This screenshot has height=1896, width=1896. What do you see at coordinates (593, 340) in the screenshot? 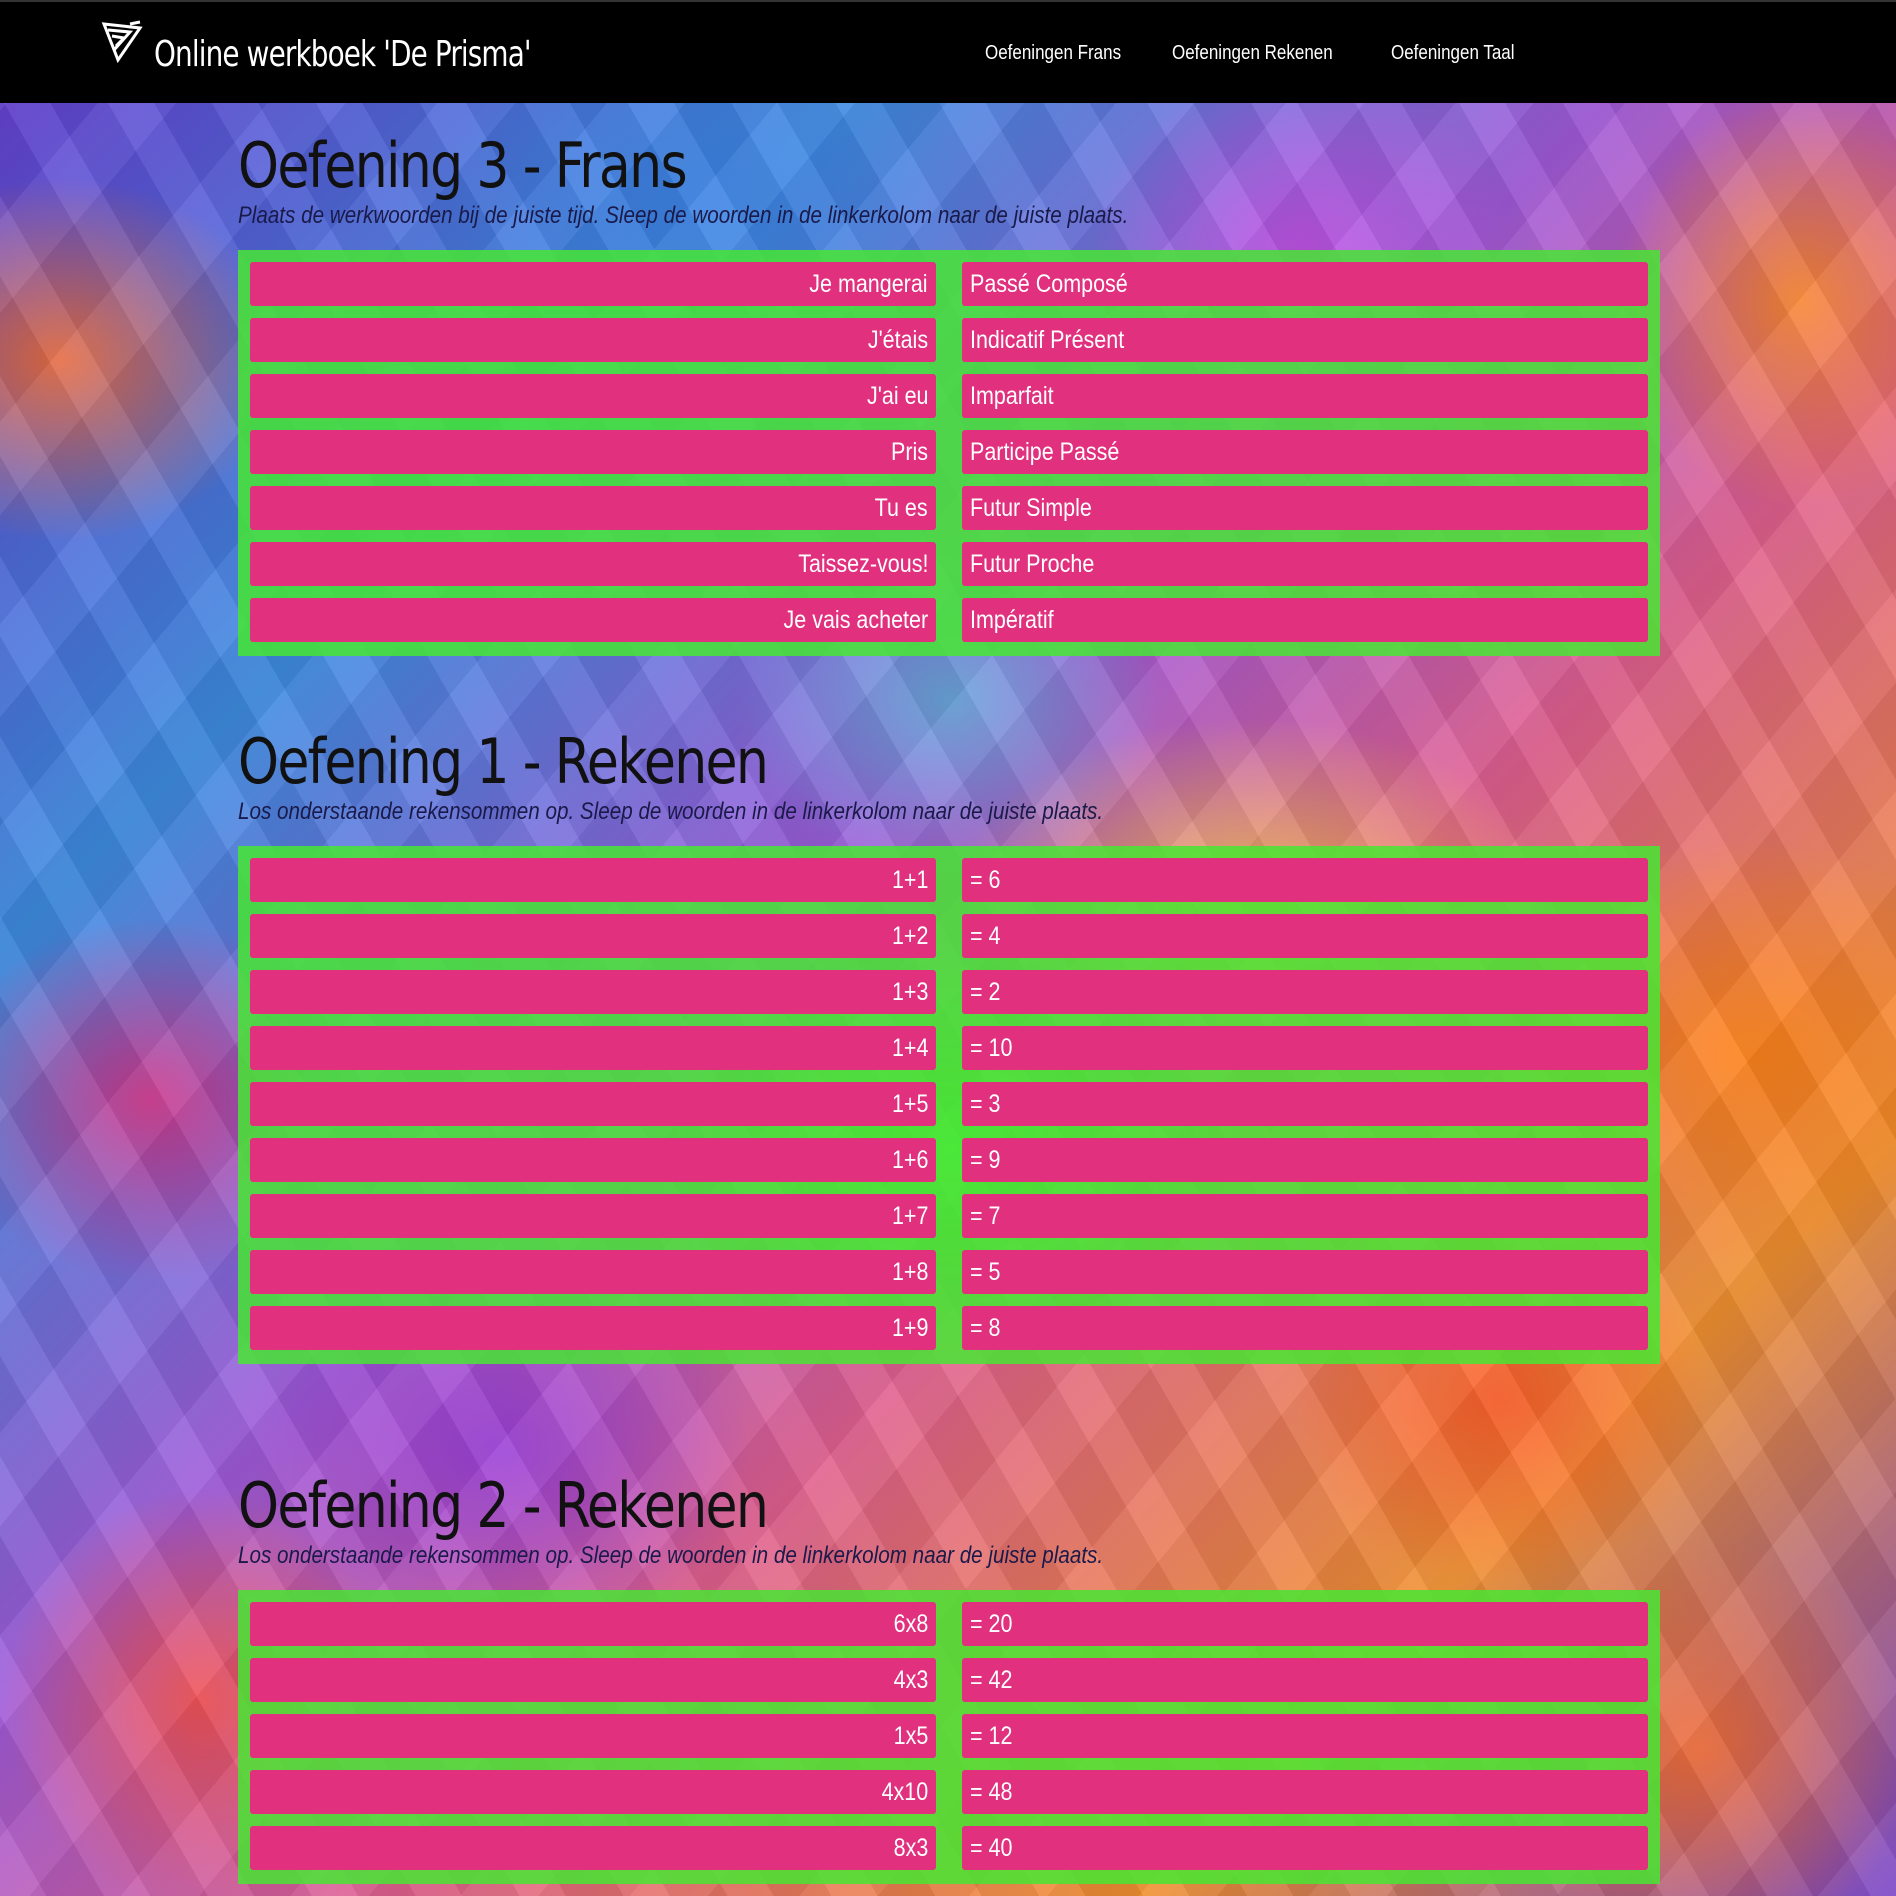
I see `draggable-item: J'étais` at bounding box center [593, 340].